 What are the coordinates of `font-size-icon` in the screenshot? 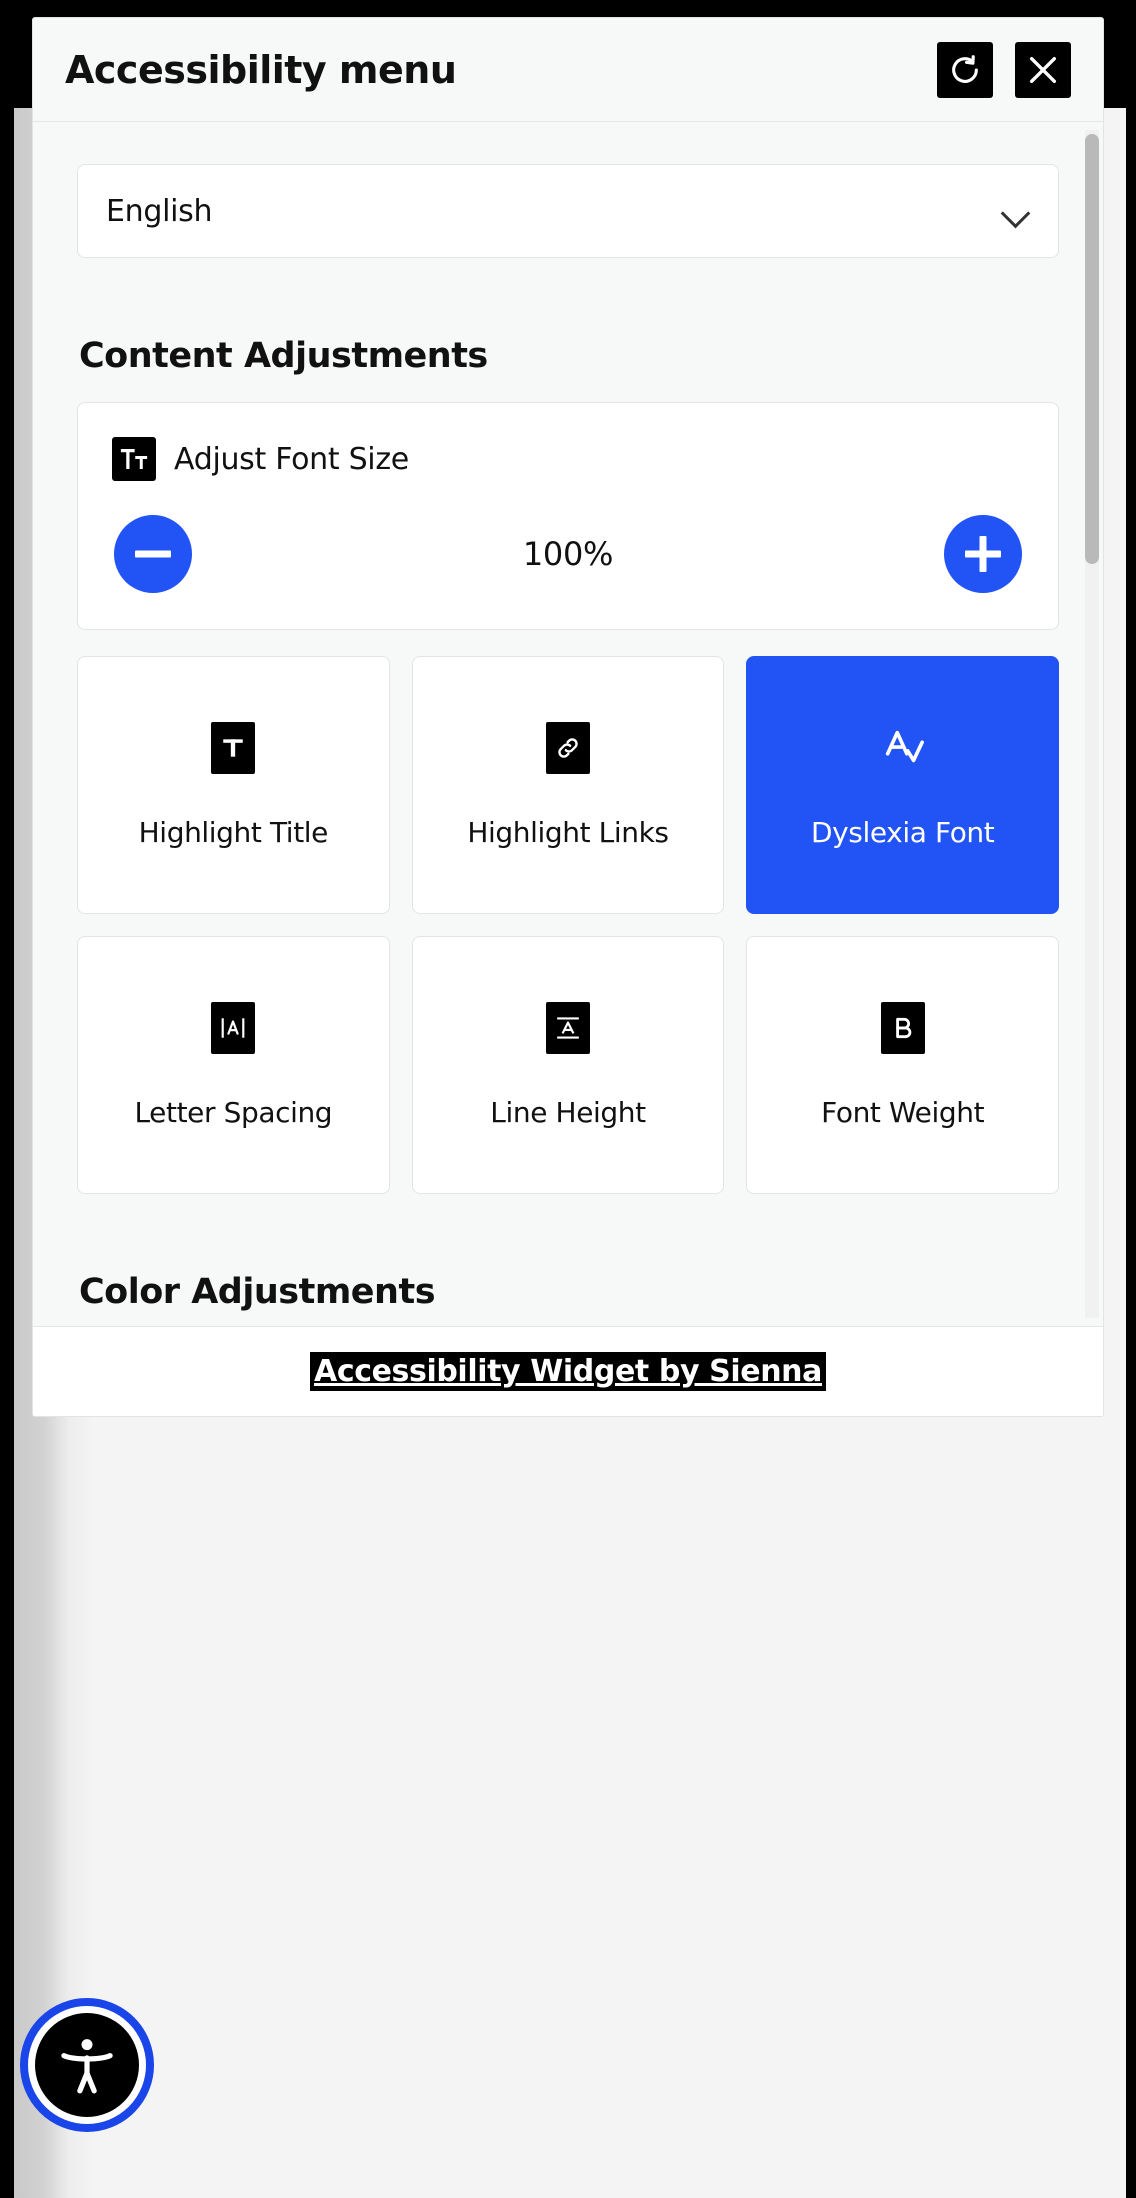 It's located at (134, 459).